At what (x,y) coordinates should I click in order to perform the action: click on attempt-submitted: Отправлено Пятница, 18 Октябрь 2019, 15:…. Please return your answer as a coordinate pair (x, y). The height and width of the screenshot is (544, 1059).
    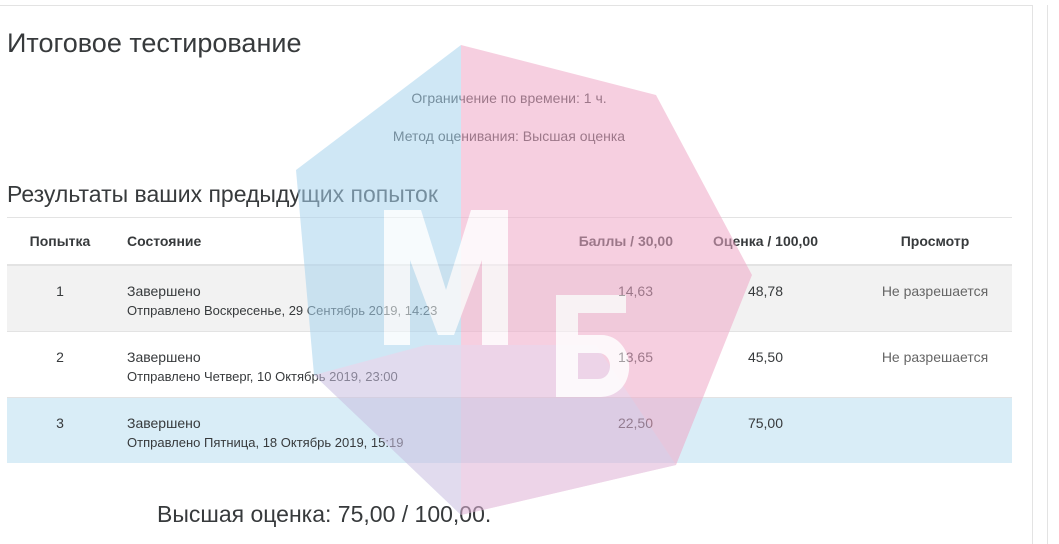
    Looking at the image, I should click on (265, 442).